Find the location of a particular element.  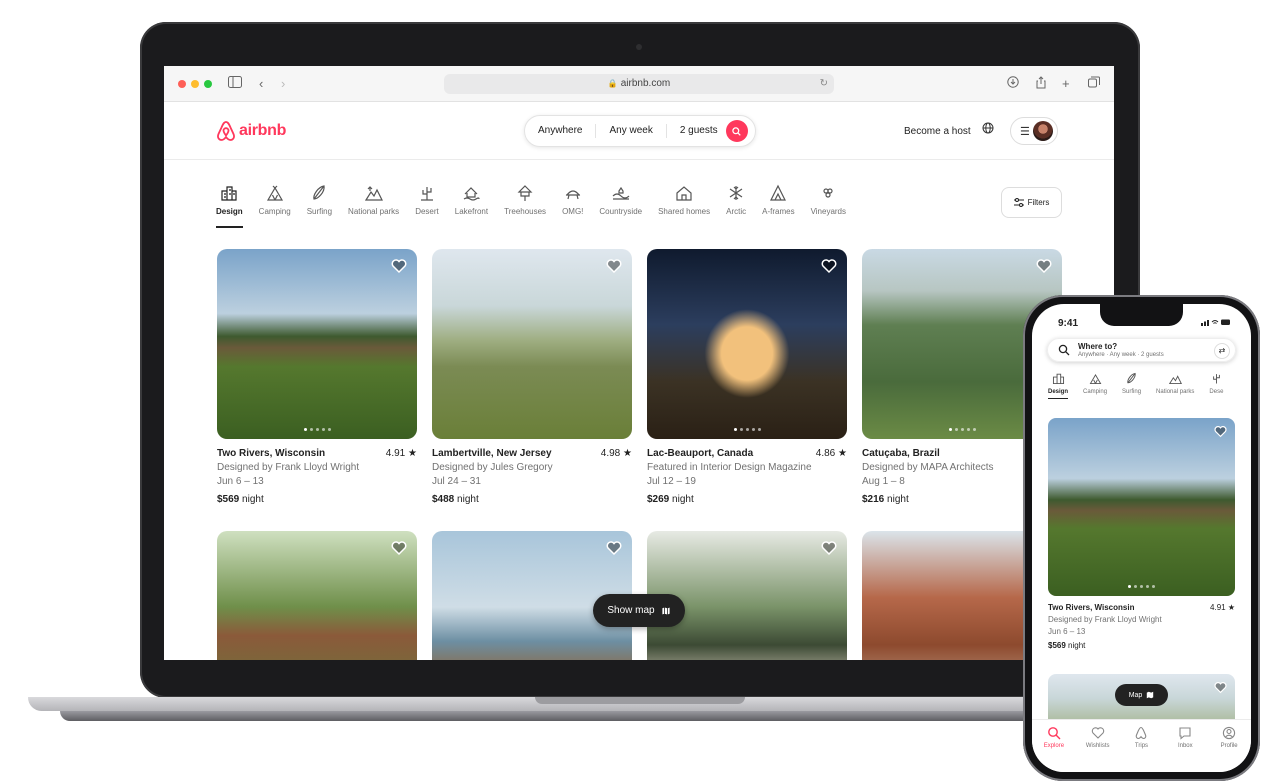

listing-dates: Jun 6 – 13 is located at coordinates (240, 481).